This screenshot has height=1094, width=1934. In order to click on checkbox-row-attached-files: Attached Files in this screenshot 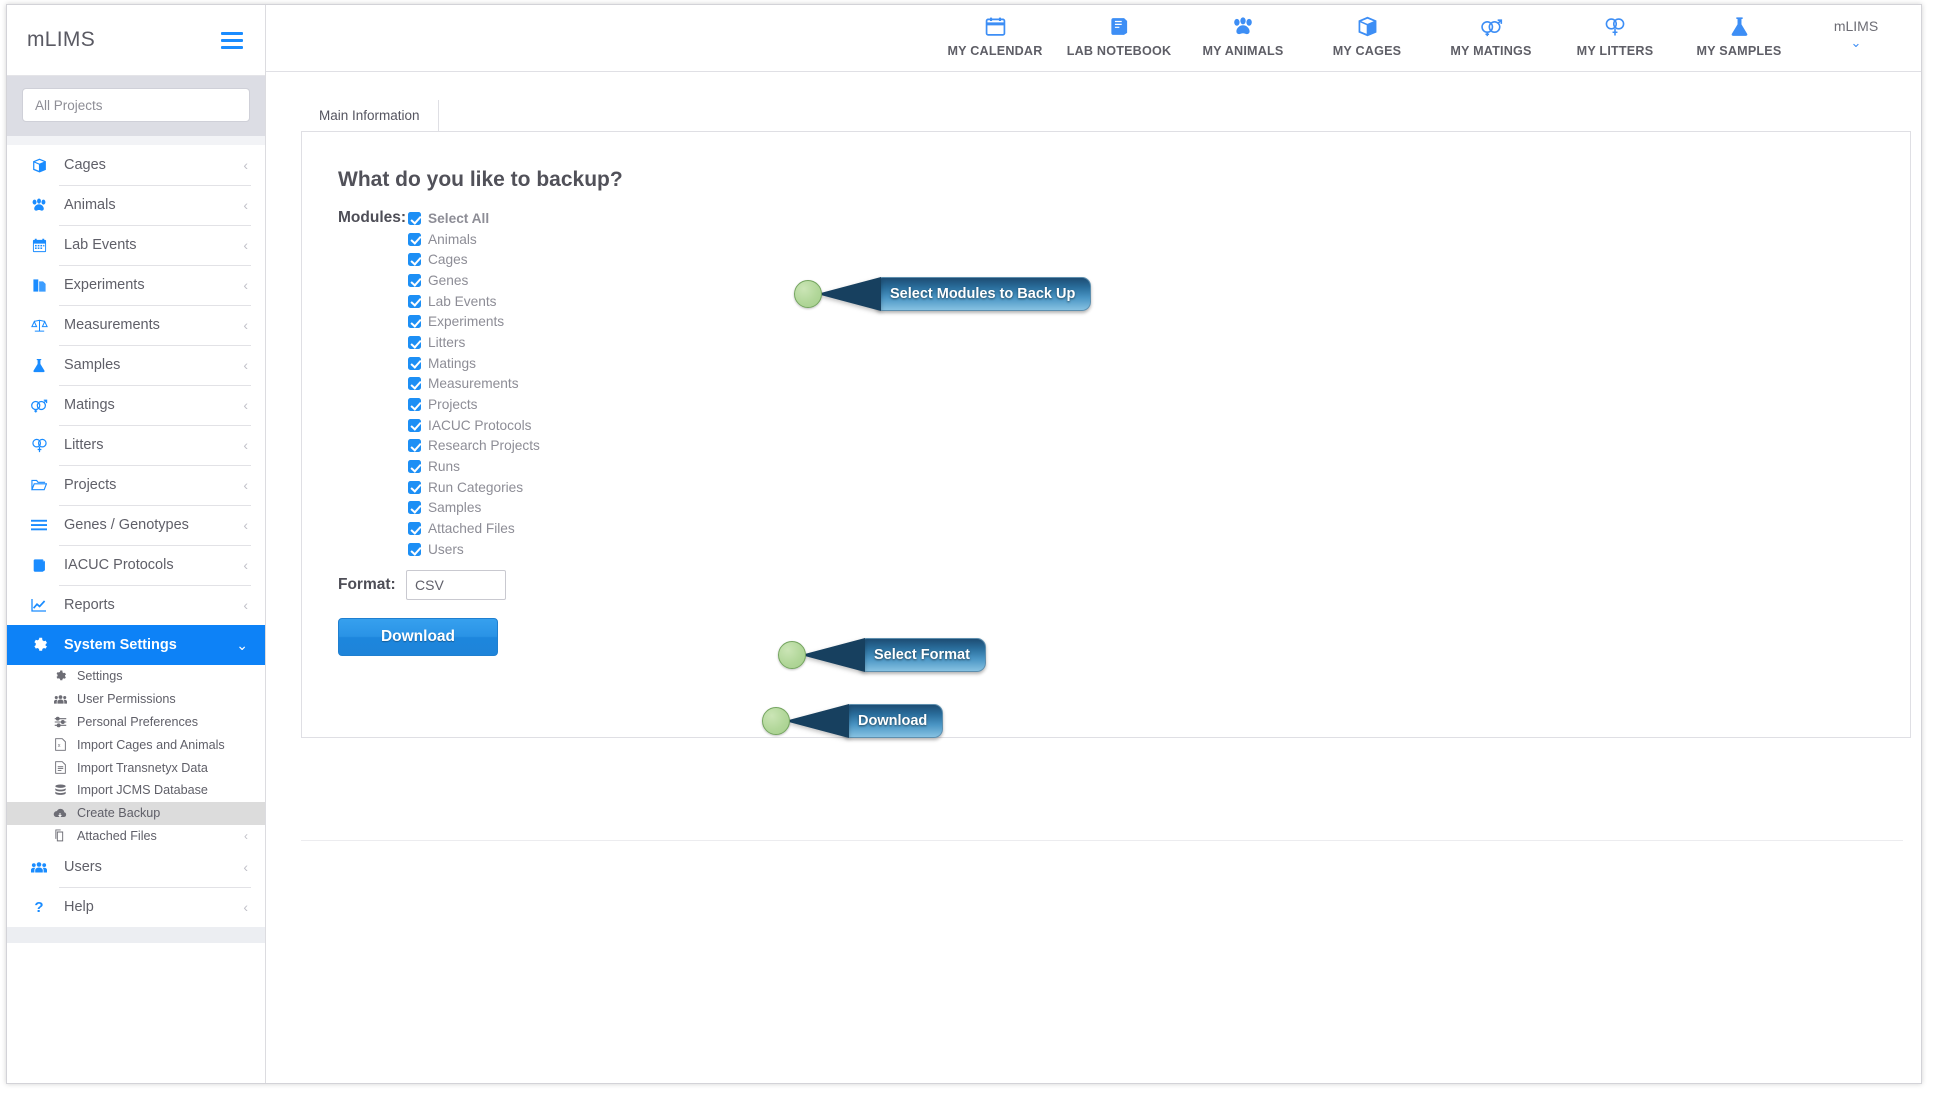, I will do `click(474, 528)`.